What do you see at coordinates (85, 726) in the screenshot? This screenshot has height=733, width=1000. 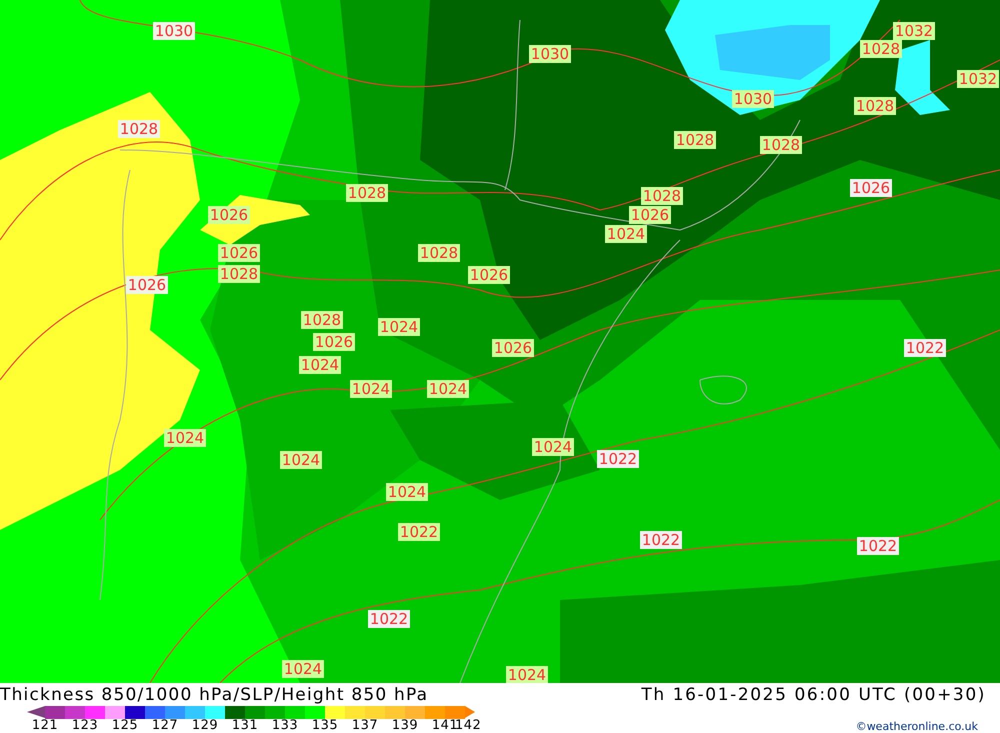 I see `legend-tick-label: 123` at bounding box center [85, 726].